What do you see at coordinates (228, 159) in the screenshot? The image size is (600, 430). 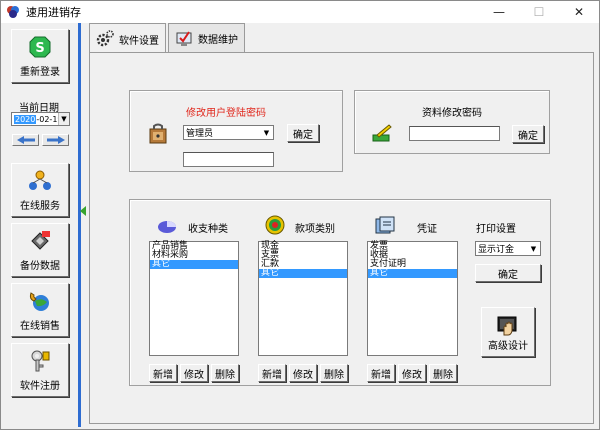 I see `new-password-input` at bounding box center [228, 159].